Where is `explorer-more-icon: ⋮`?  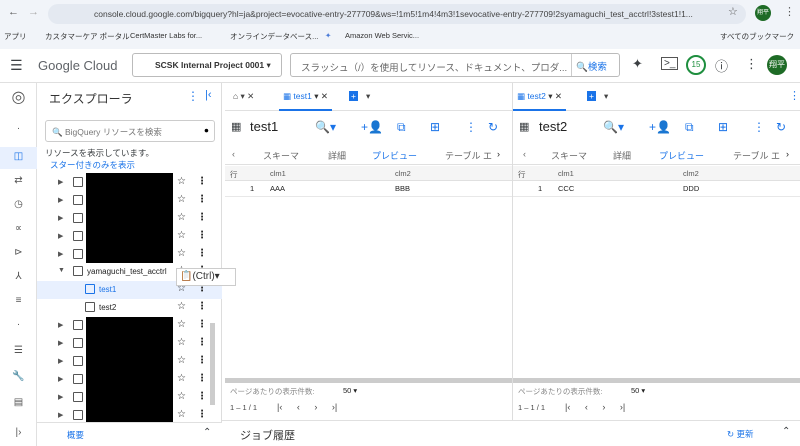 explorer-more-icon: ⋮ is located at coordinates (193, 96).